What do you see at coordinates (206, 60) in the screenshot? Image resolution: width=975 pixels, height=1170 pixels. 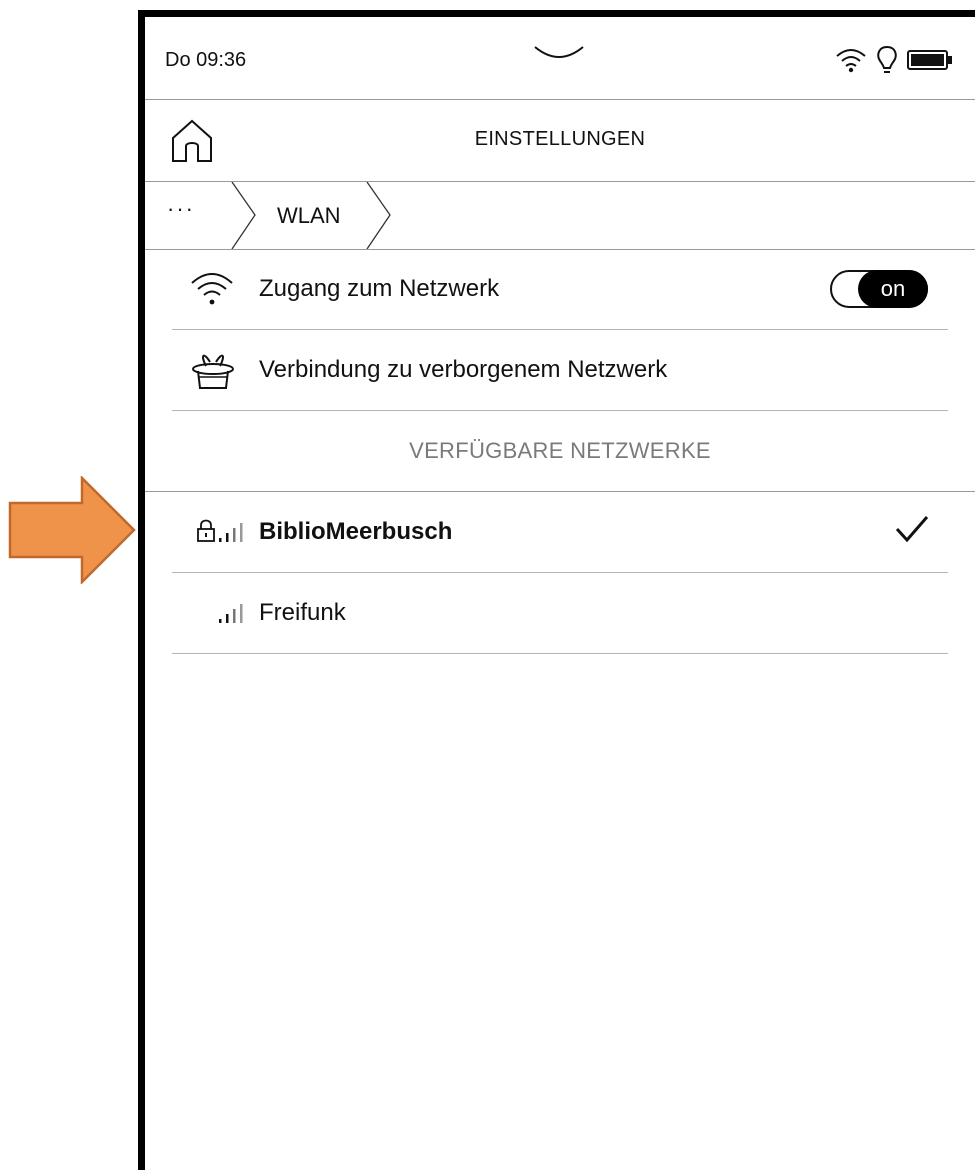 I see `status-time: Do 09:36` at bounding box center [206, 60].